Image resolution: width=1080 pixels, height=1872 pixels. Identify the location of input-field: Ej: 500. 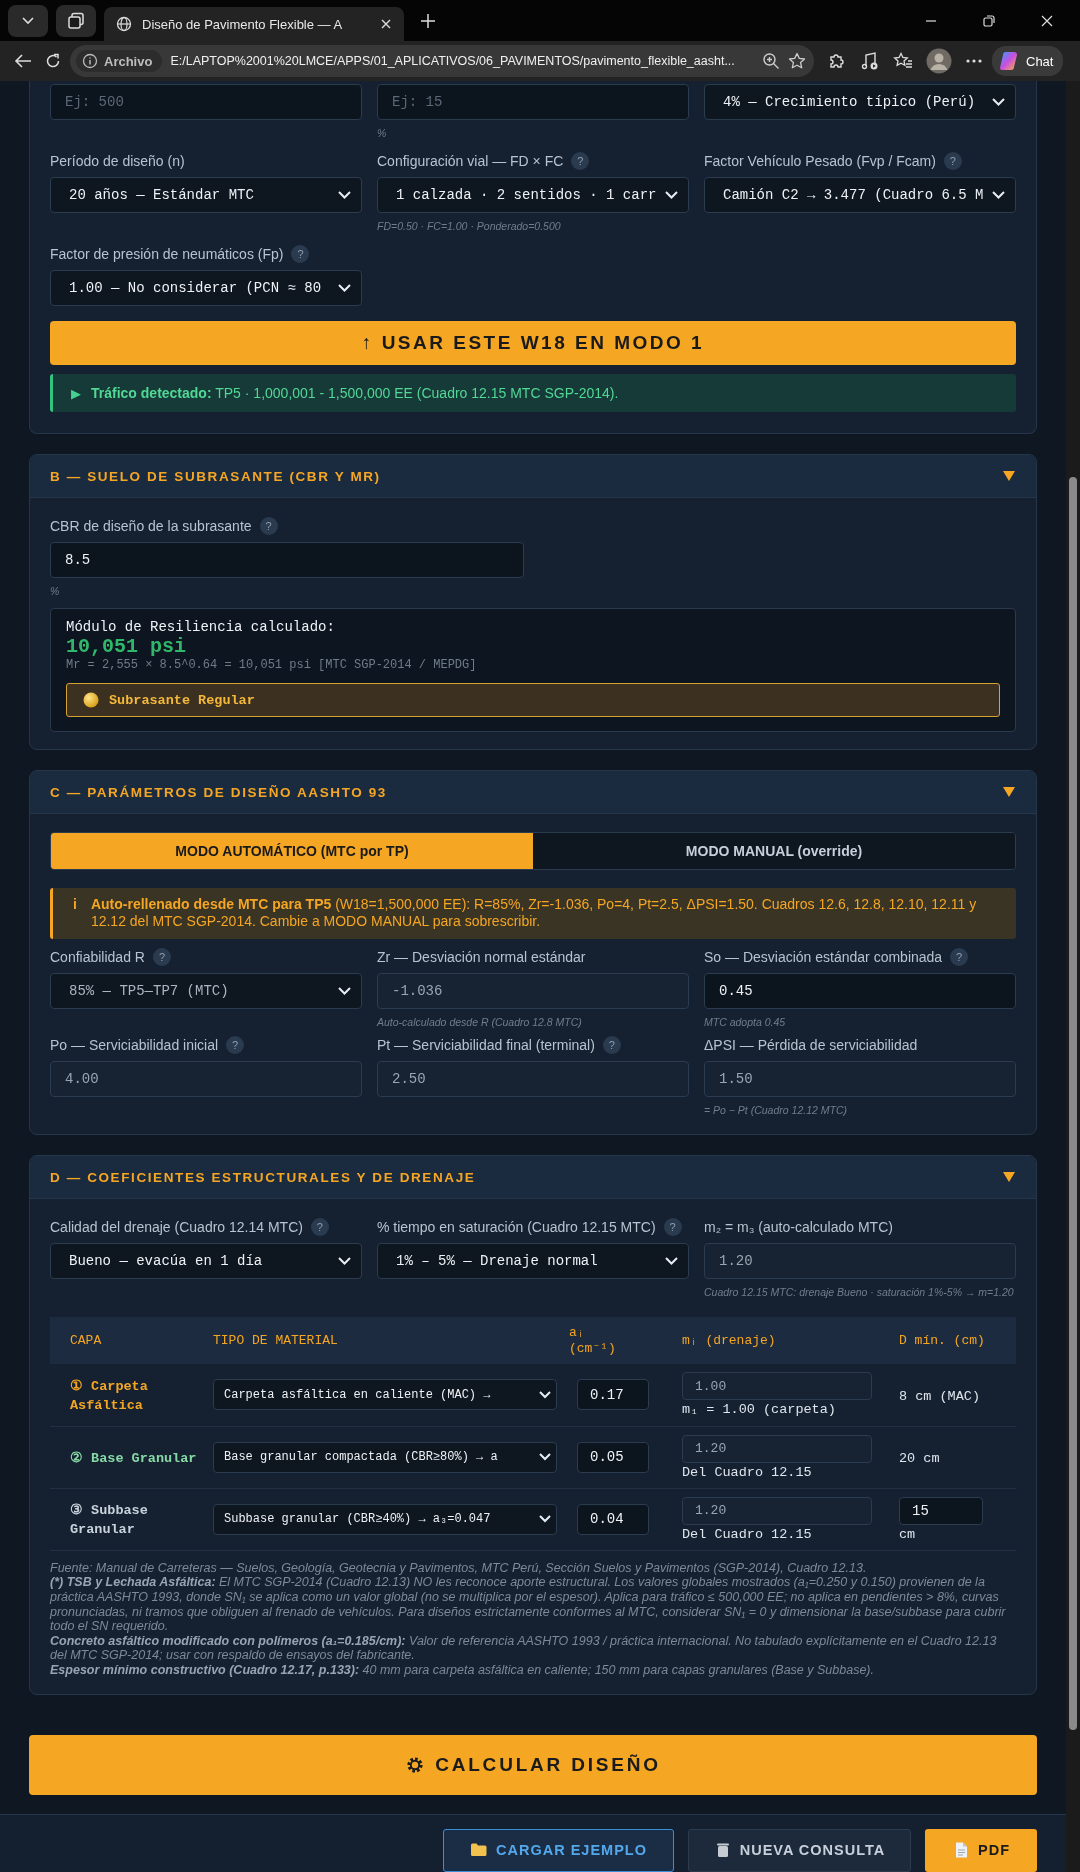
(206, 102).